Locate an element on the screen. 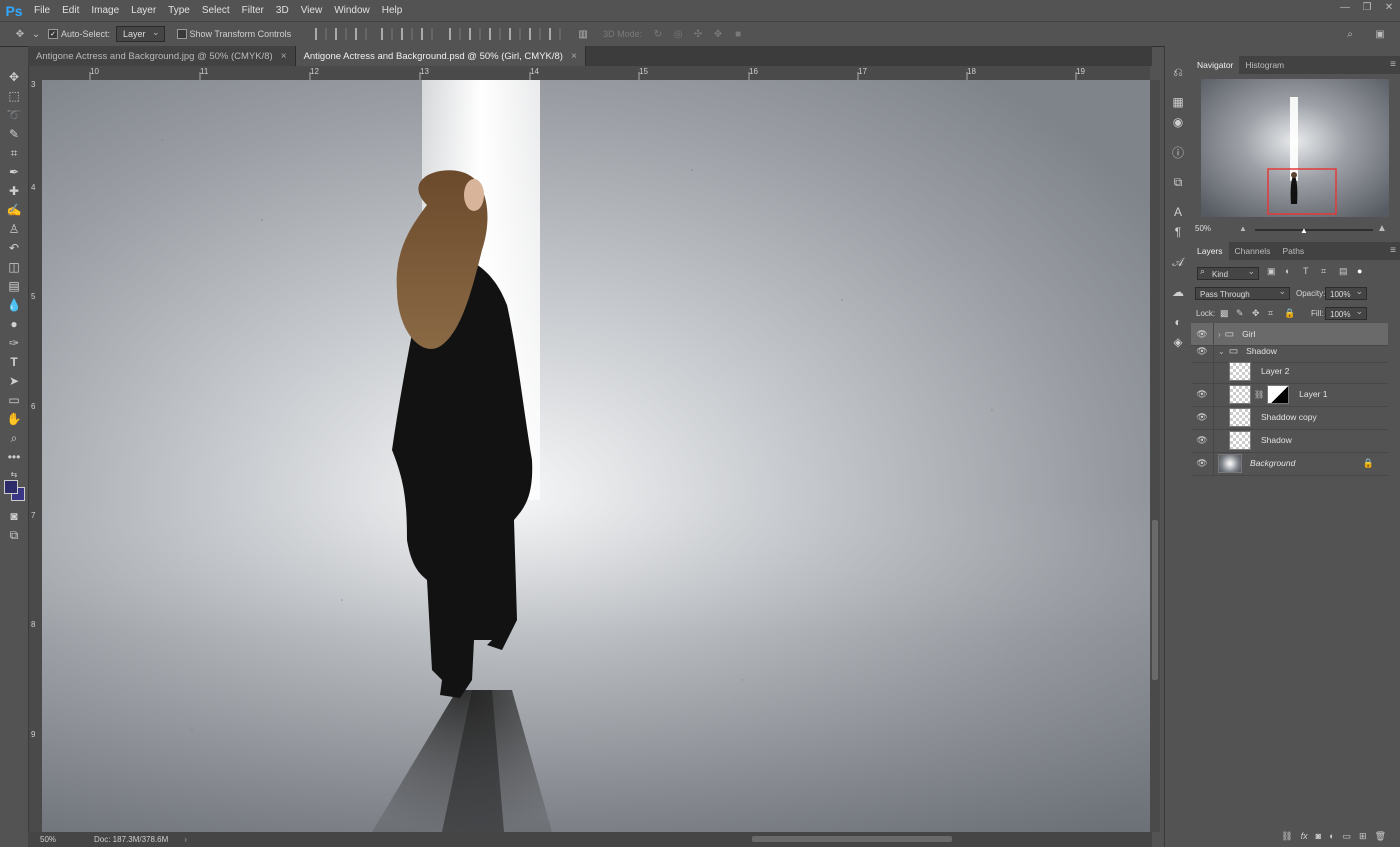 Image resolution: width=1400 pixels, height=847 pixels. zoom-out-icon: ▲ is located at coordinates (1243, 228).